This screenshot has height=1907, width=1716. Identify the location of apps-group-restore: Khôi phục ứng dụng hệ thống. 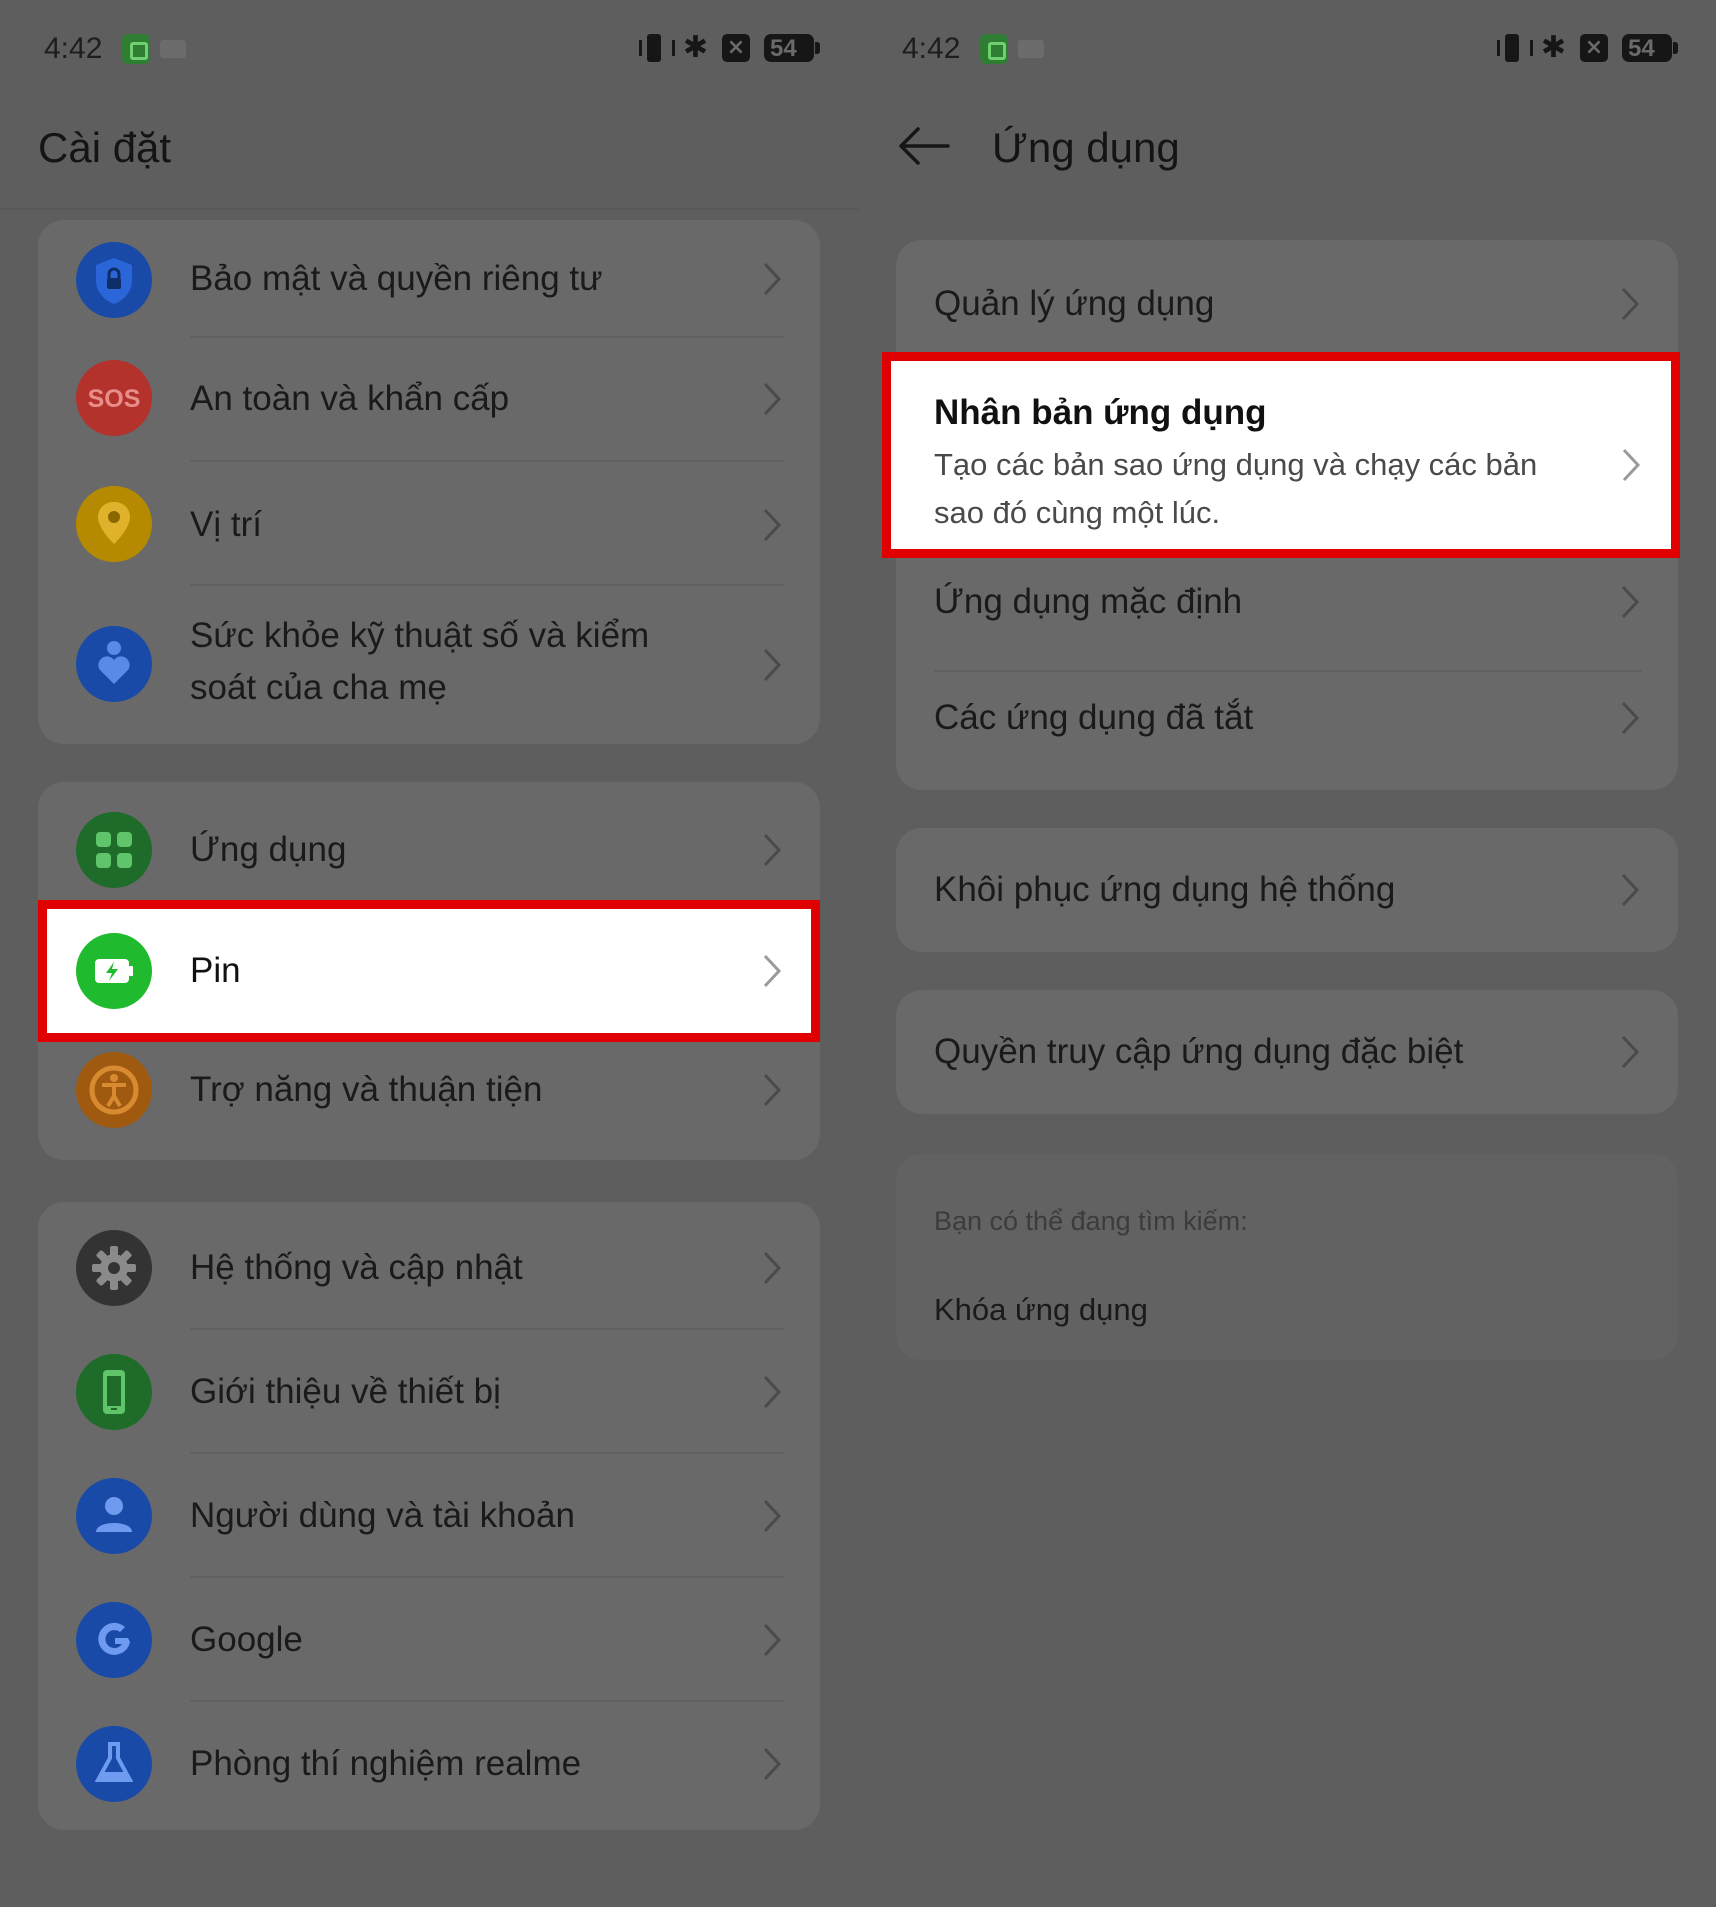
(1287, 890).